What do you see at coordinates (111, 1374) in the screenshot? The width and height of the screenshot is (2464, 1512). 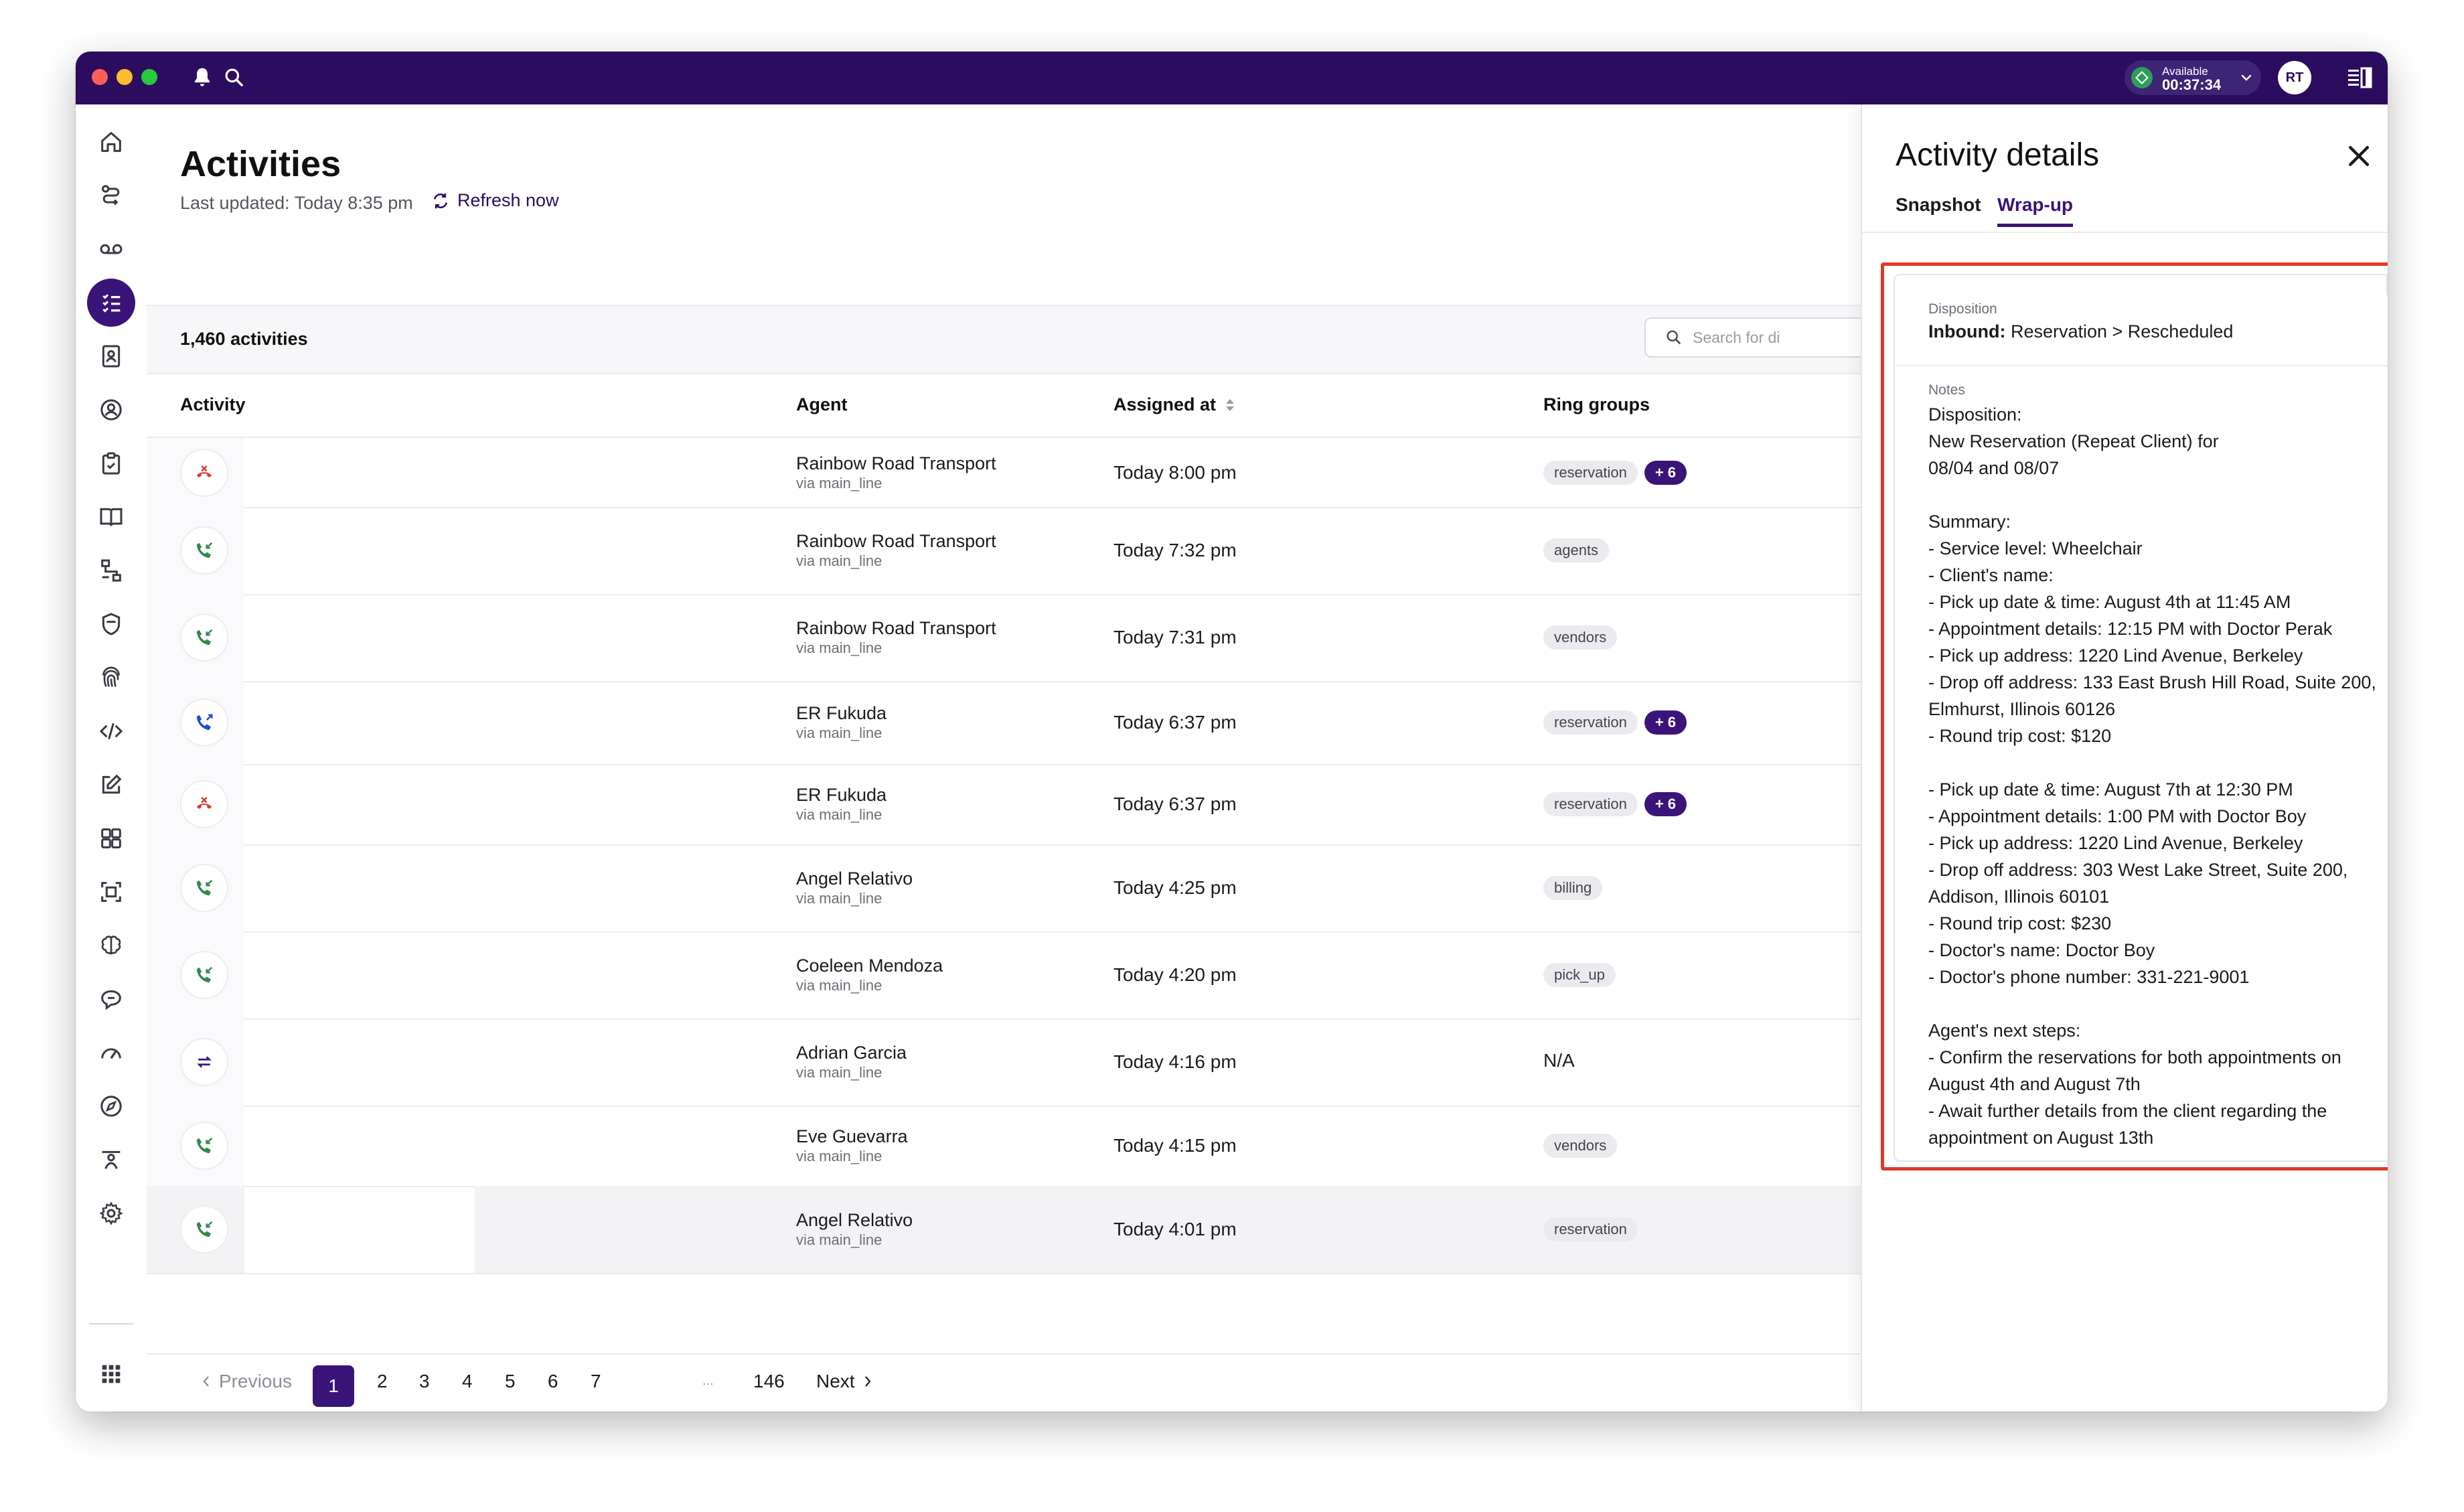 I see `sidebar-item-apps` at bounding box center [111, 1374].